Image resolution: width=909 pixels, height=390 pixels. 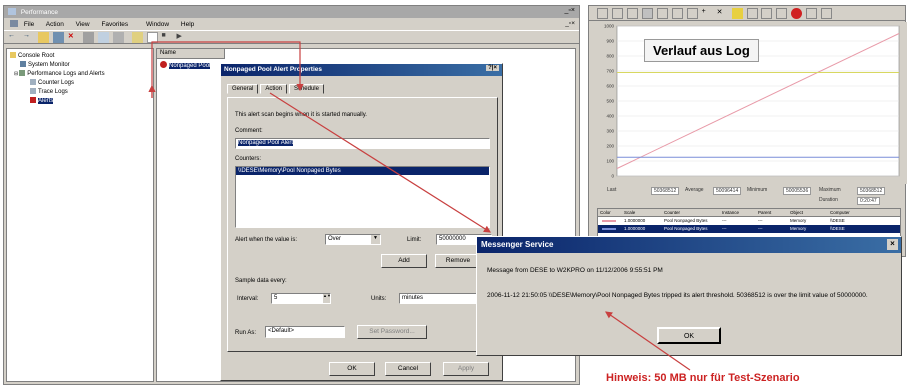 What do you see at coordinates (167, 37) in the screenshot?
I see `stop-icon: ■` at bounding box center [167, 37].